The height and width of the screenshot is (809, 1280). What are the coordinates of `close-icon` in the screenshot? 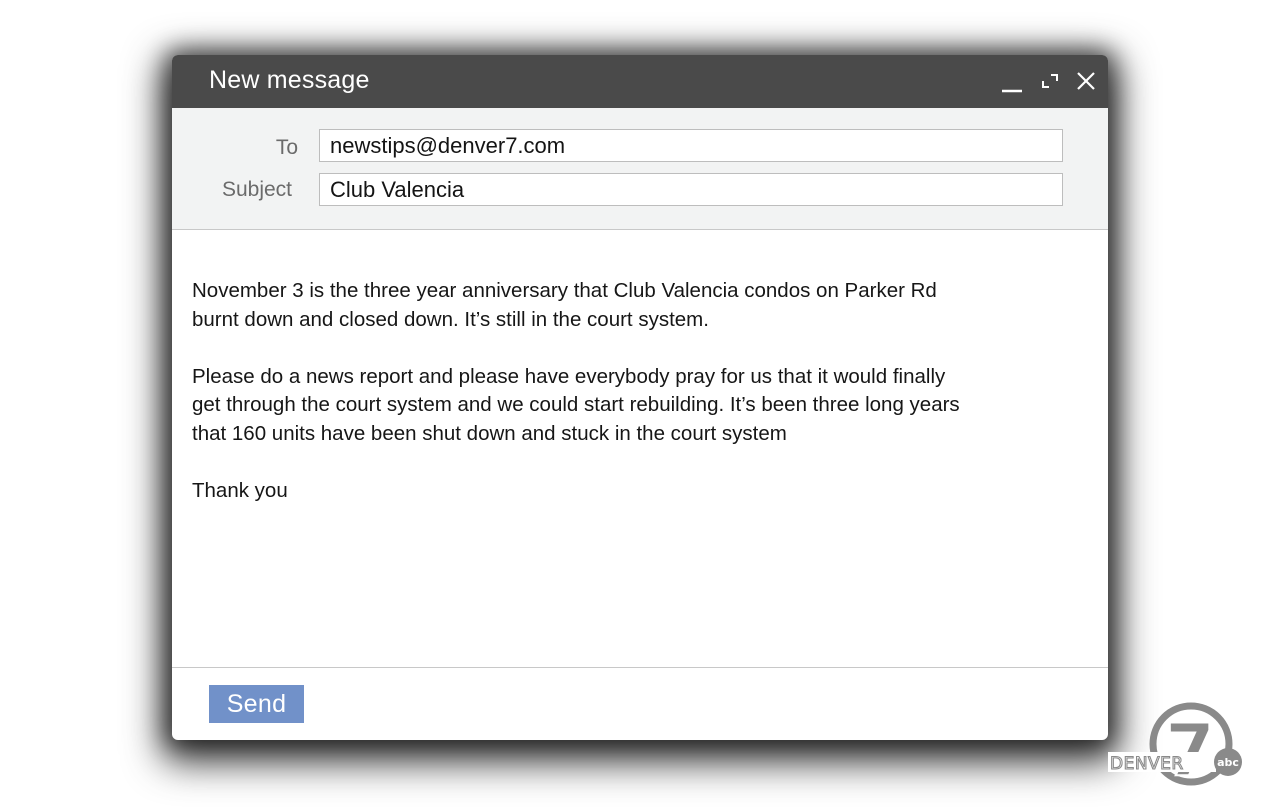 It's located at (1086, 81).